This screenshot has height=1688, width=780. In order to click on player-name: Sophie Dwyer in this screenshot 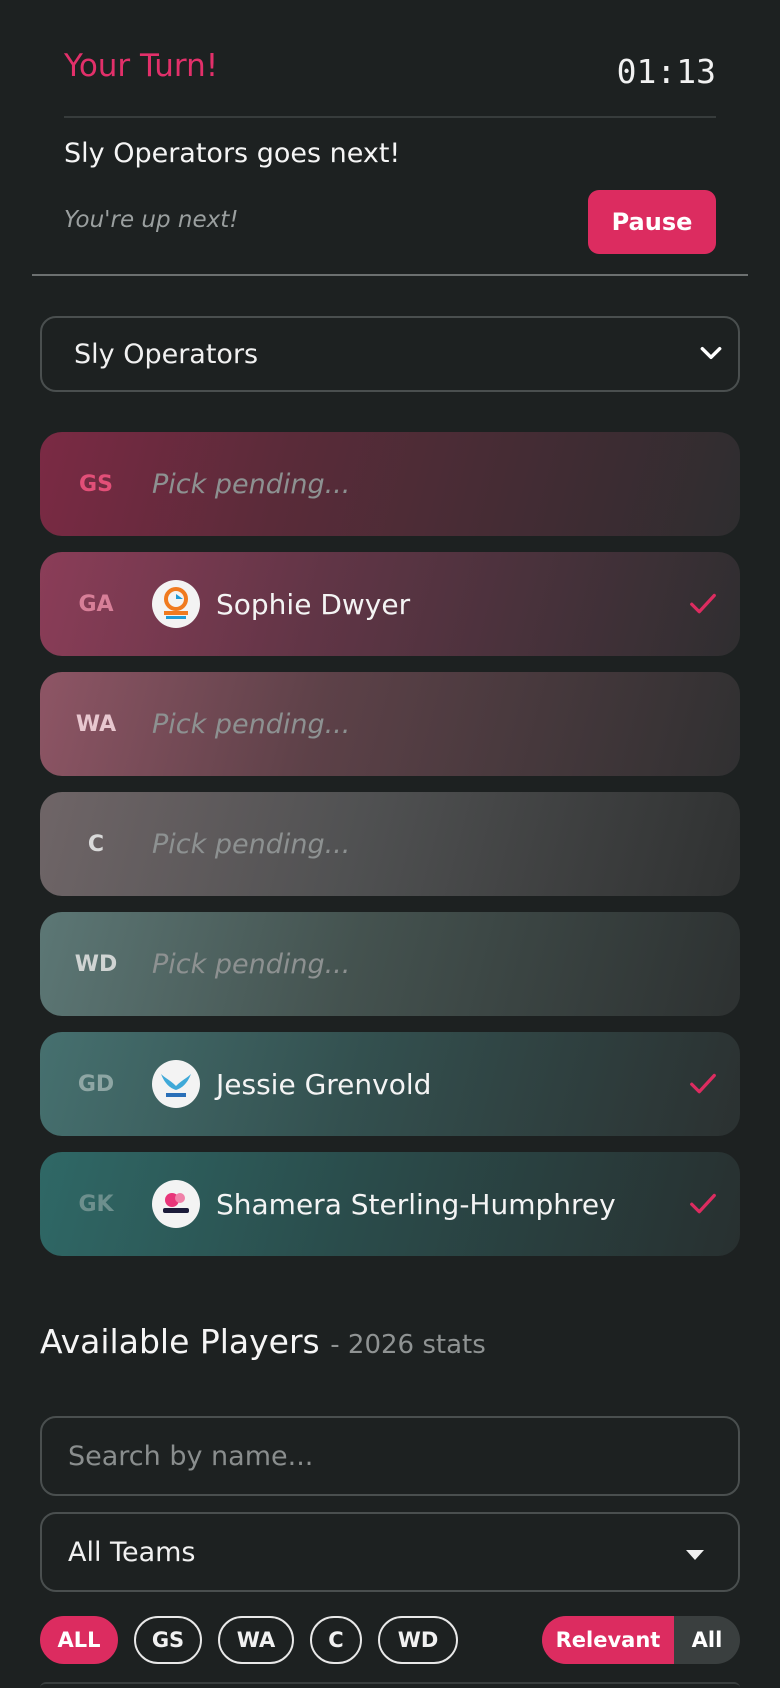, I will do `click(313, 604)`.